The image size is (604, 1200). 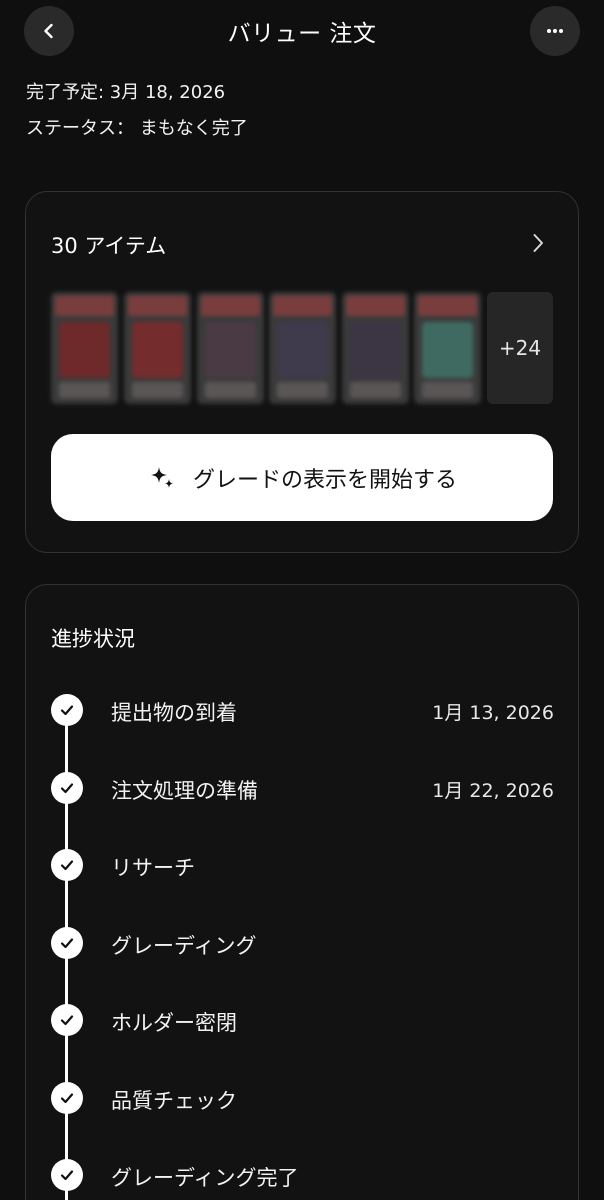 What do you see at coordinates (538, 243) in the screenshot?
I see `chevron-right-icon` at bounding box center [538, 243].